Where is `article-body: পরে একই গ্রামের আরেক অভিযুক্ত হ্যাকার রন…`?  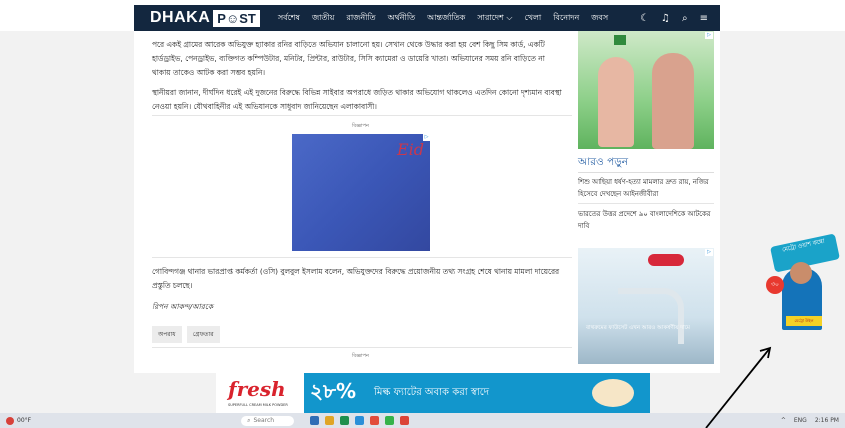
article-body: পরে একই গ্রামের আরেক অভিযুক্ত হ্যাকার রন… is located at coordinates (358, 79).